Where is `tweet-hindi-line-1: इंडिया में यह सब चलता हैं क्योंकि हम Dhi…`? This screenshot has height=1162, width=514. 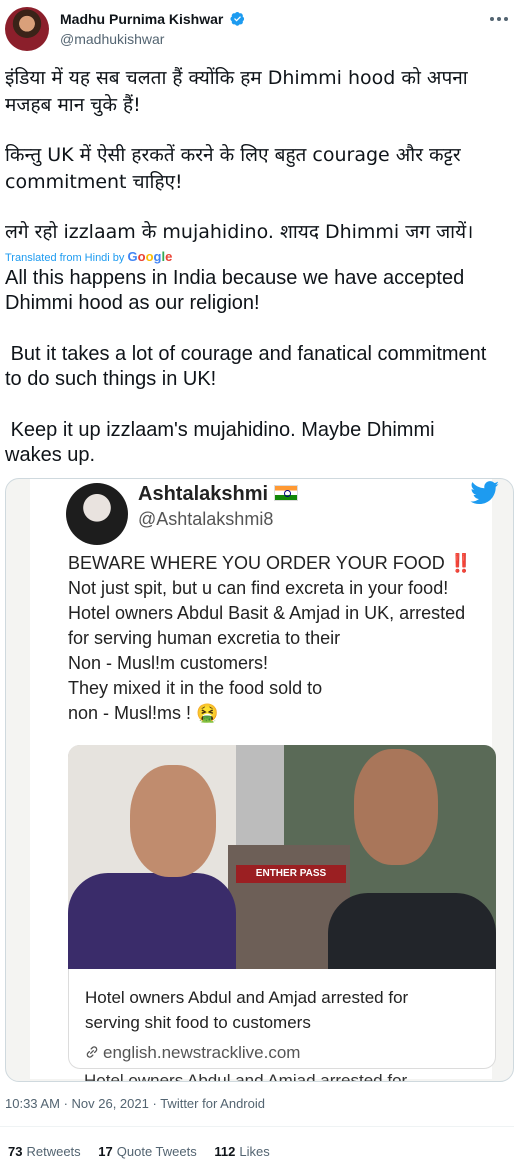 tweet-hindi-line-1: इंडिया में यह सब चलता हैं क्योंकि हम Dhi… is located at coordinates (236, 78).